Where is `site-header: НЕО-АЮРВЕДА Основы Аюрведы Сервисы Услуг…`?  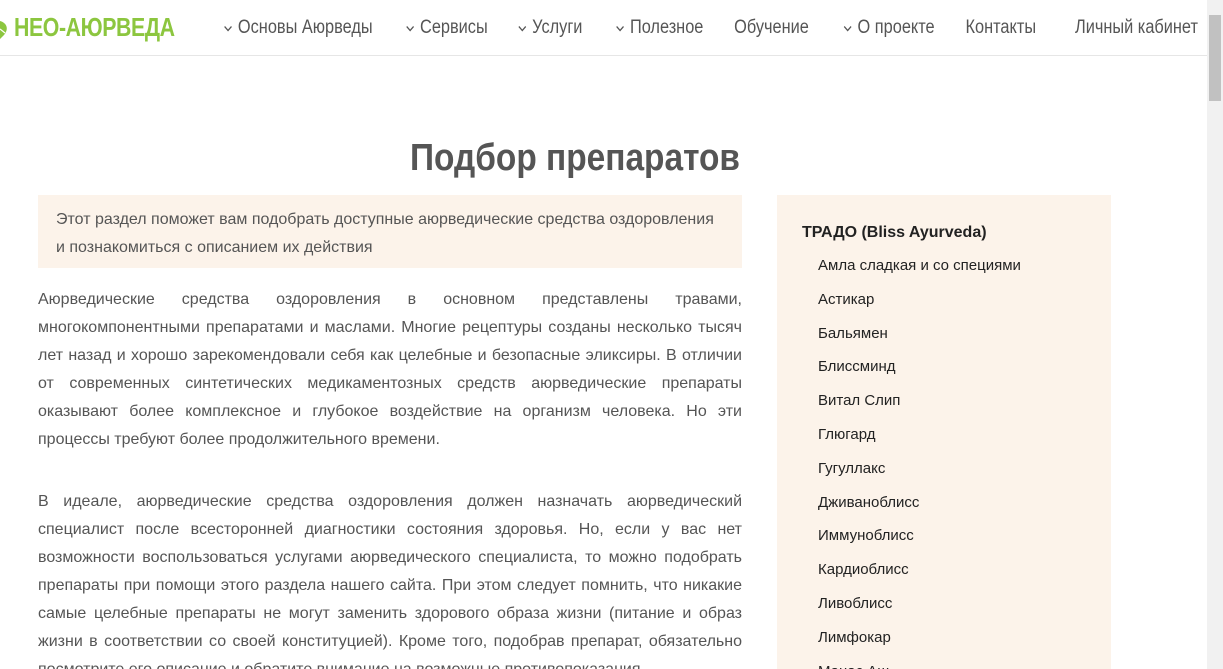 site-header: НЕО-АЮРВЕДА Основы Аюрведы Сервисы Услуг… is located at coordinates (603, 28).